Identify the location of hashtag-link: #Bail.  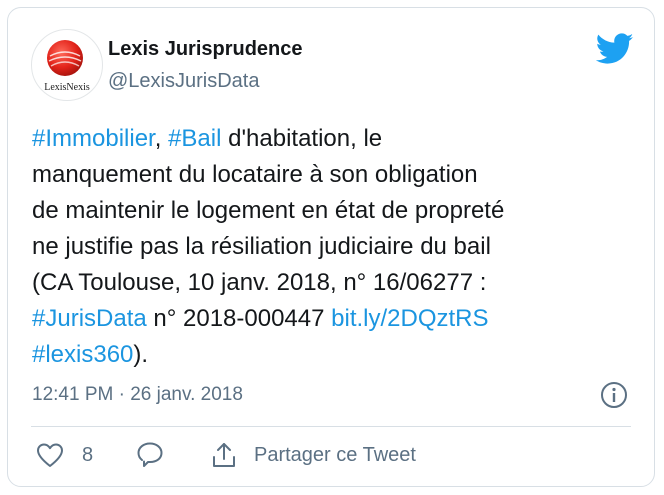
(194, 138).